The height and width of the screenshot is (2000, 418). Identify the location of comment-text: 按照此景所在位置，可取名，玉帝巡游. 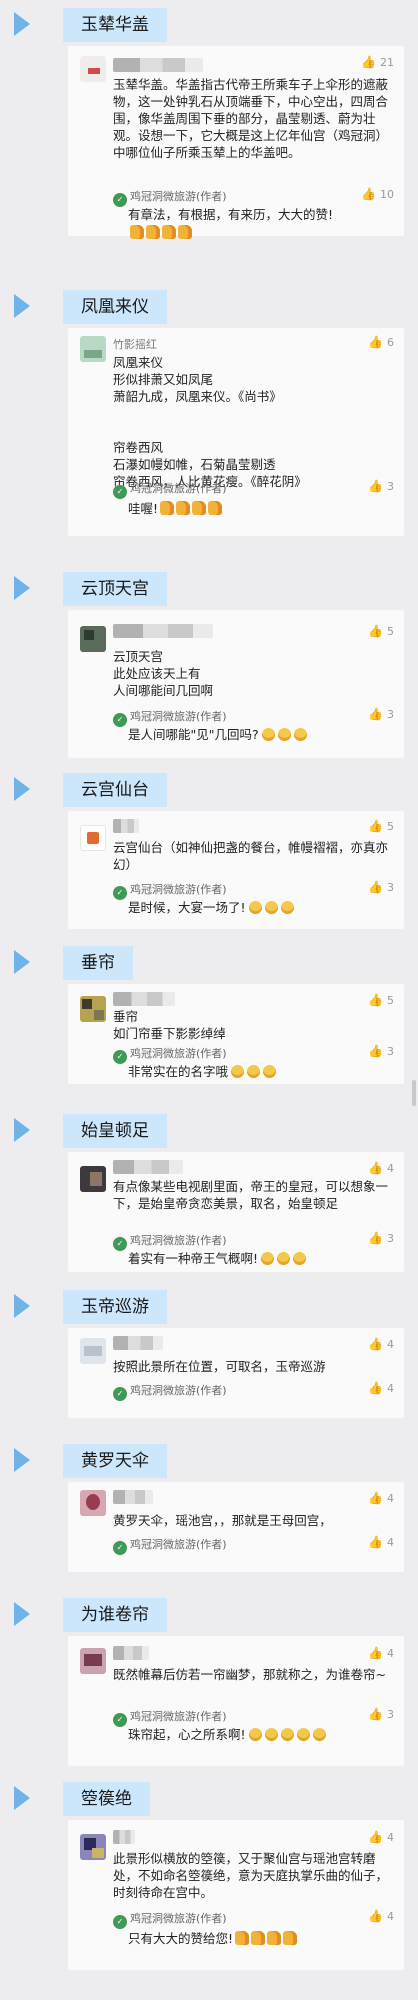
(219, 1366).